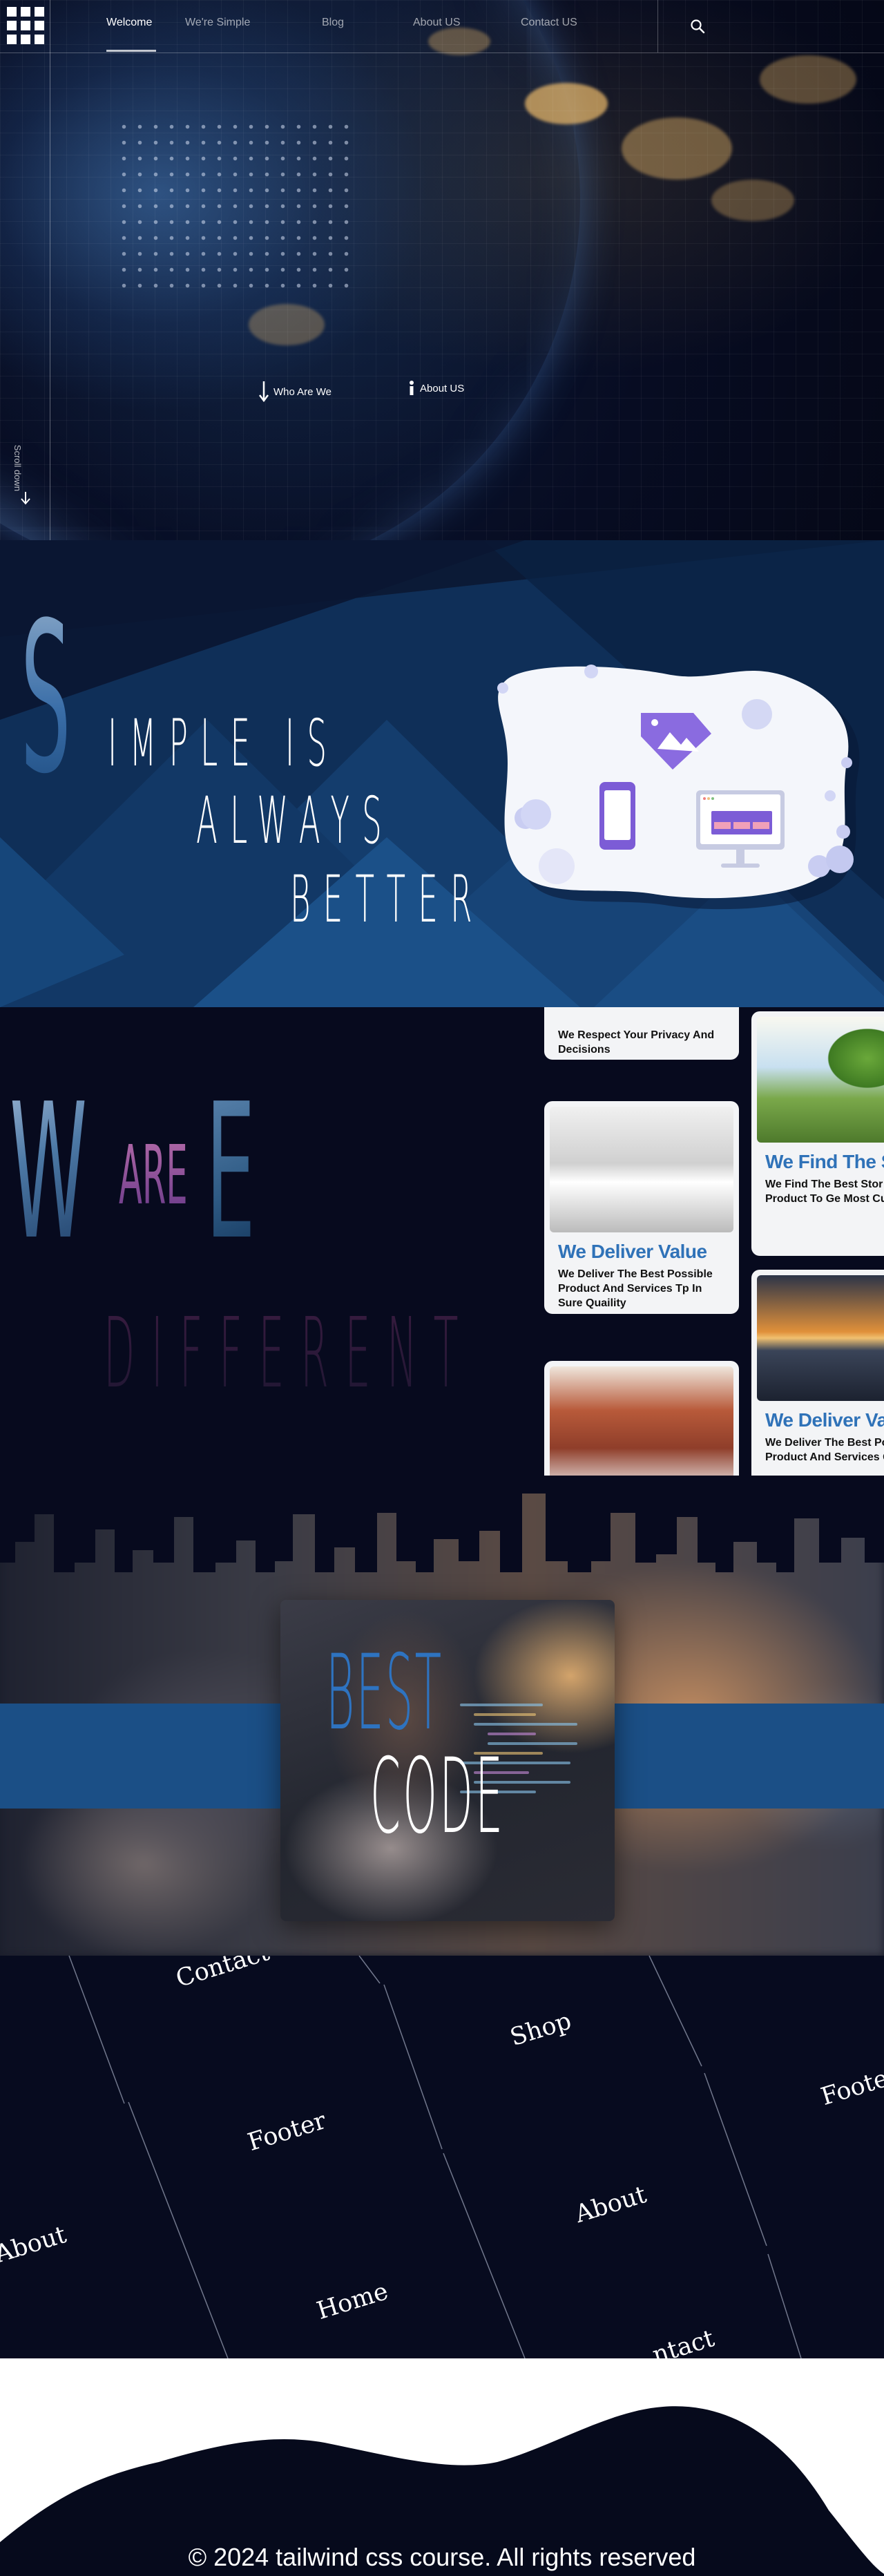  I want to click on card-image-snowy-road, so click(641, 1169).